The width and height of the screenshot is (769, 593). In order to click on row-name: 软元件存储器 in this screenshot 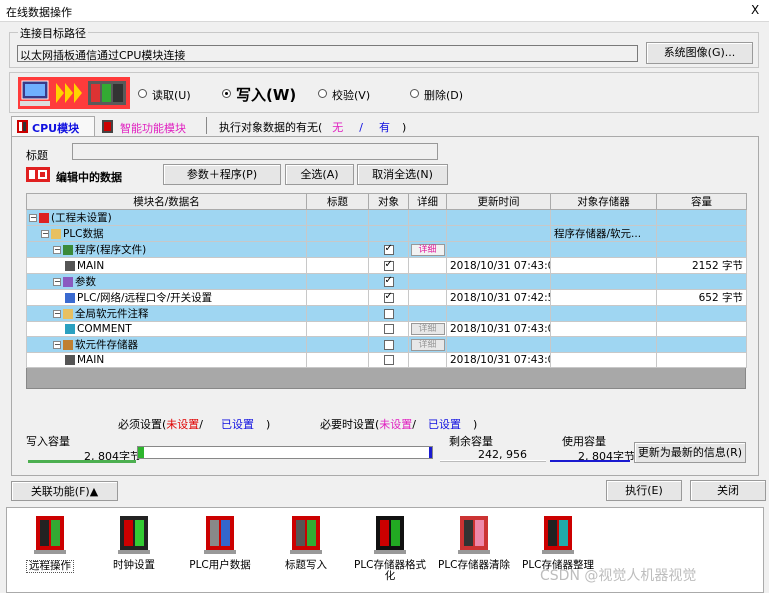, I will do `click(106, 345)`.